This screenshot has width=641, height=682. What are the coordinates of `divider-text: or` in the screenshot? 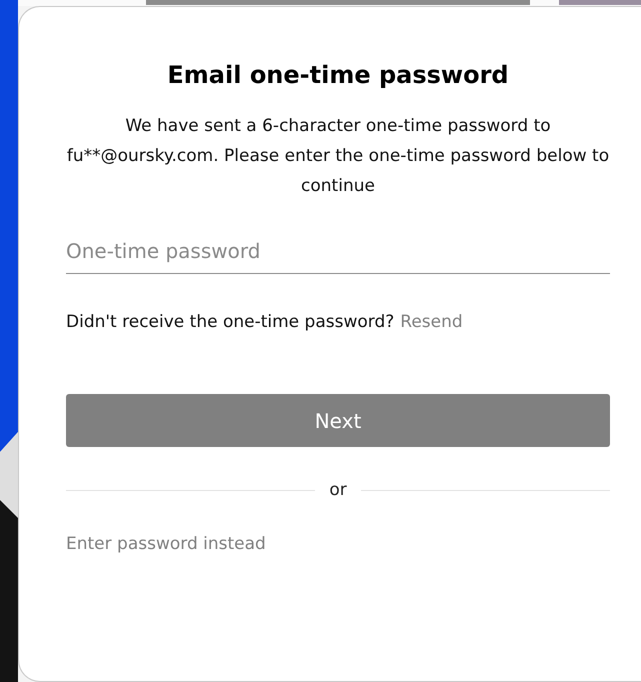 It's located at (338, 490).